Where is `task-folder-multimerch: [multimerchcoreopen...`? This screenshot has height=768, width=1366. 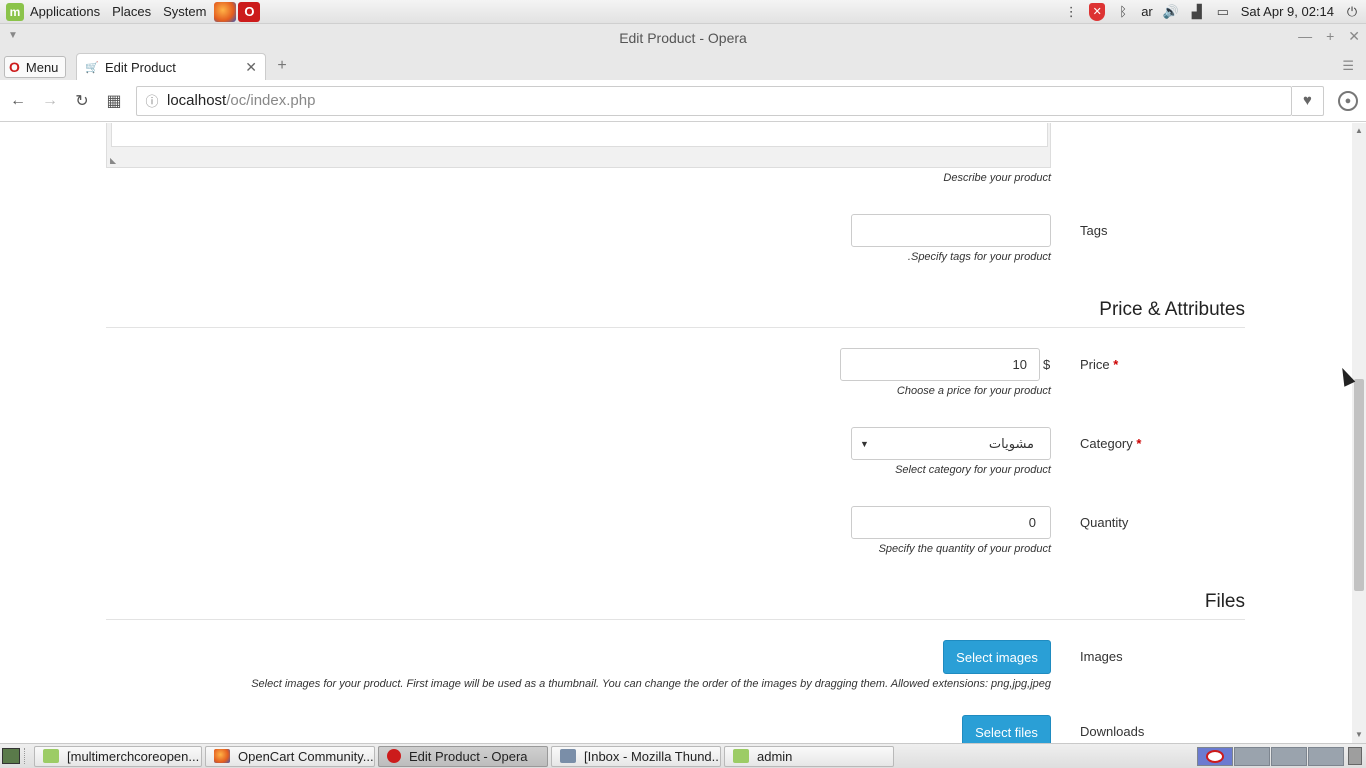
task-folder-multimerch: [multimerchcoreopen... is located at coordinates (118, 756).